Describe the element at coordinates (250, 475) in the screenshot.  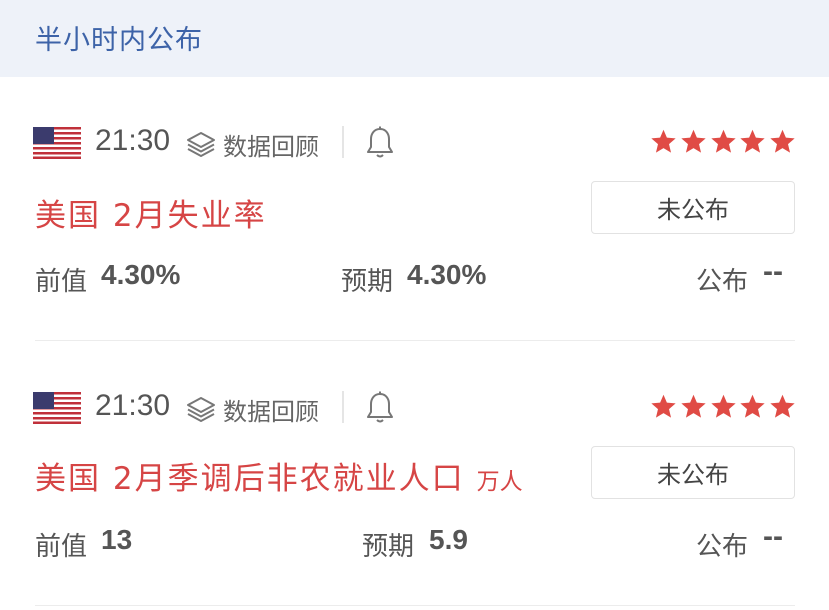
I see `event-title: 美国 2月季调后非农就业人口` at that location.